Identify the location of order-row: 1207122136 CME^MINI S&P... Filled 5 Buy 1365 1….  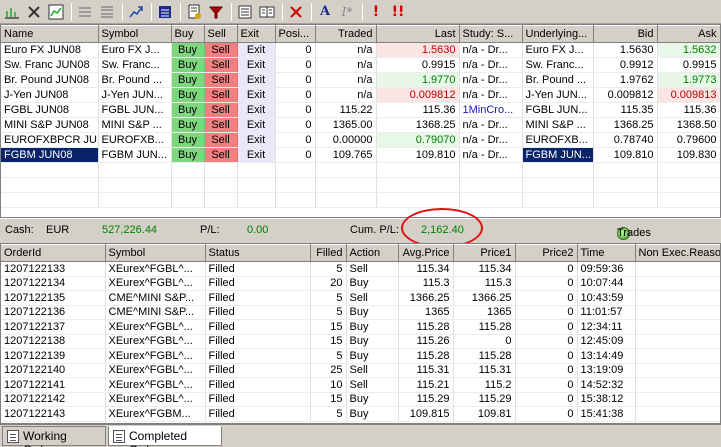
(360, 312).